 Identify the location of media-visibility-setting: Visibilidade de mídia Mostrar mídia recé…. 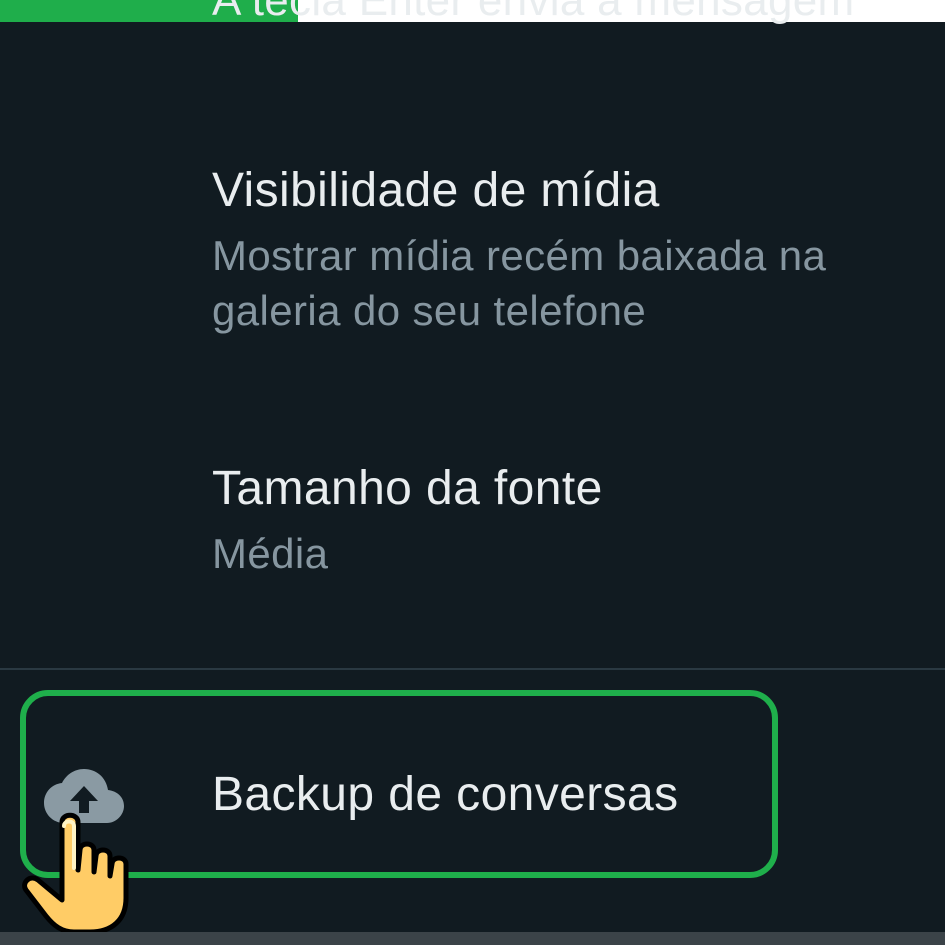
(563, 250).